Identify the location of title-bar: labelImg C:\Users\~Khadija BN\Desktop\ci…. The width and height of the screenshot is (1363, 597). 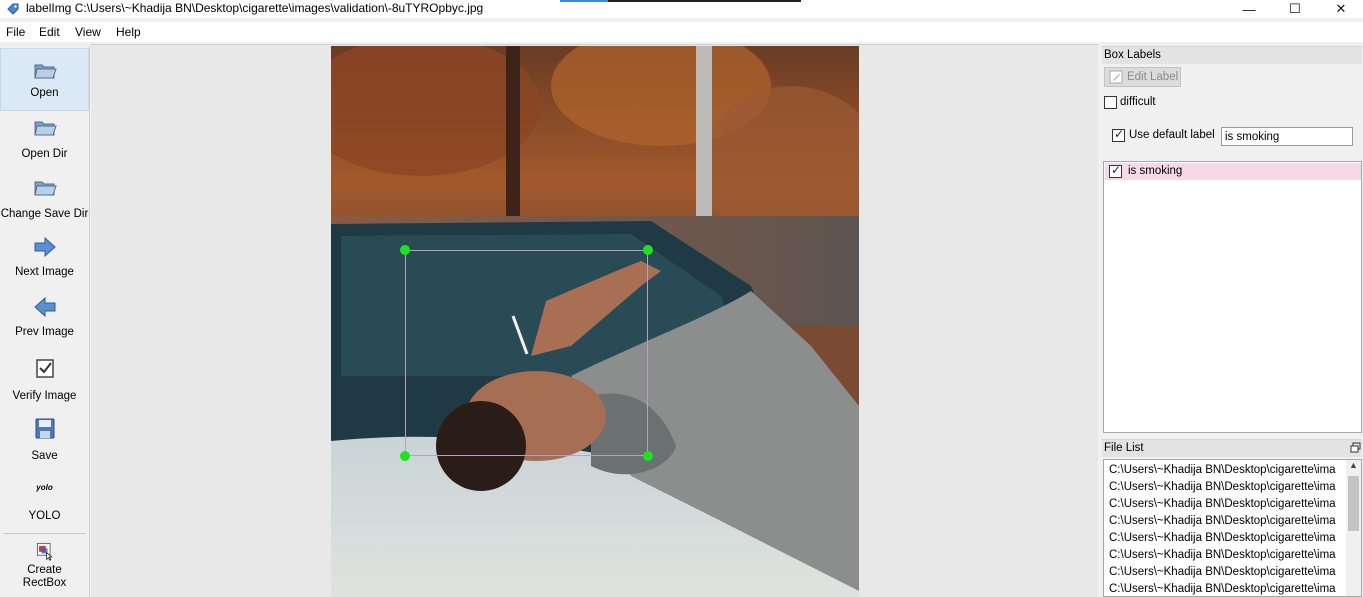
(681, 9).